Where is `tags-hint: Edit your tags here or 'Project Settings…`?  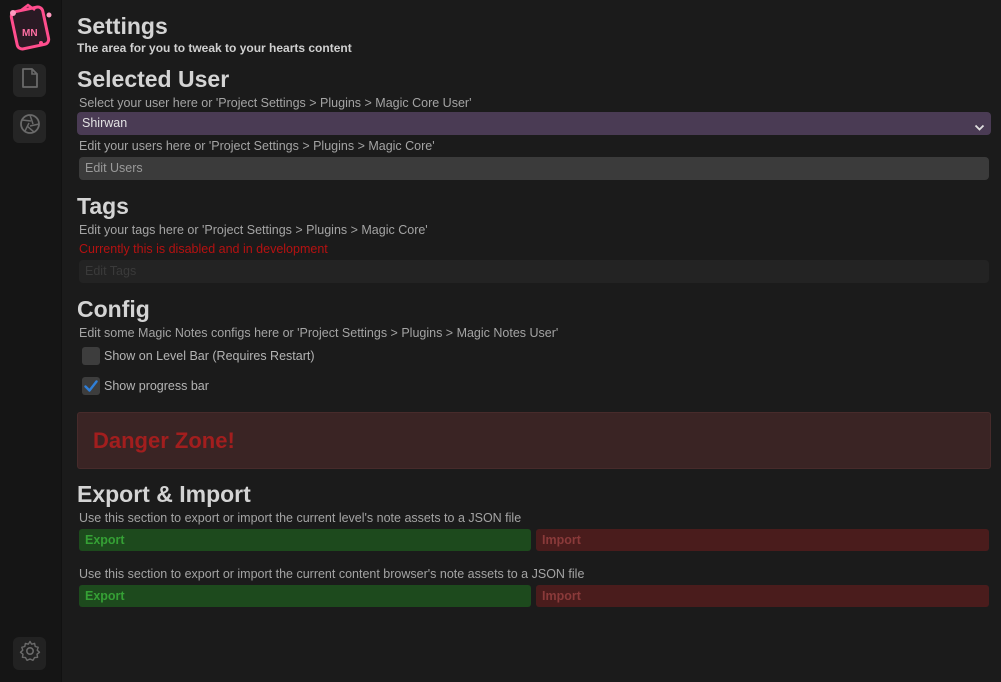 tags-hint: Edit your tags here or 'Project Settings… is located at coordinates (253, 230).